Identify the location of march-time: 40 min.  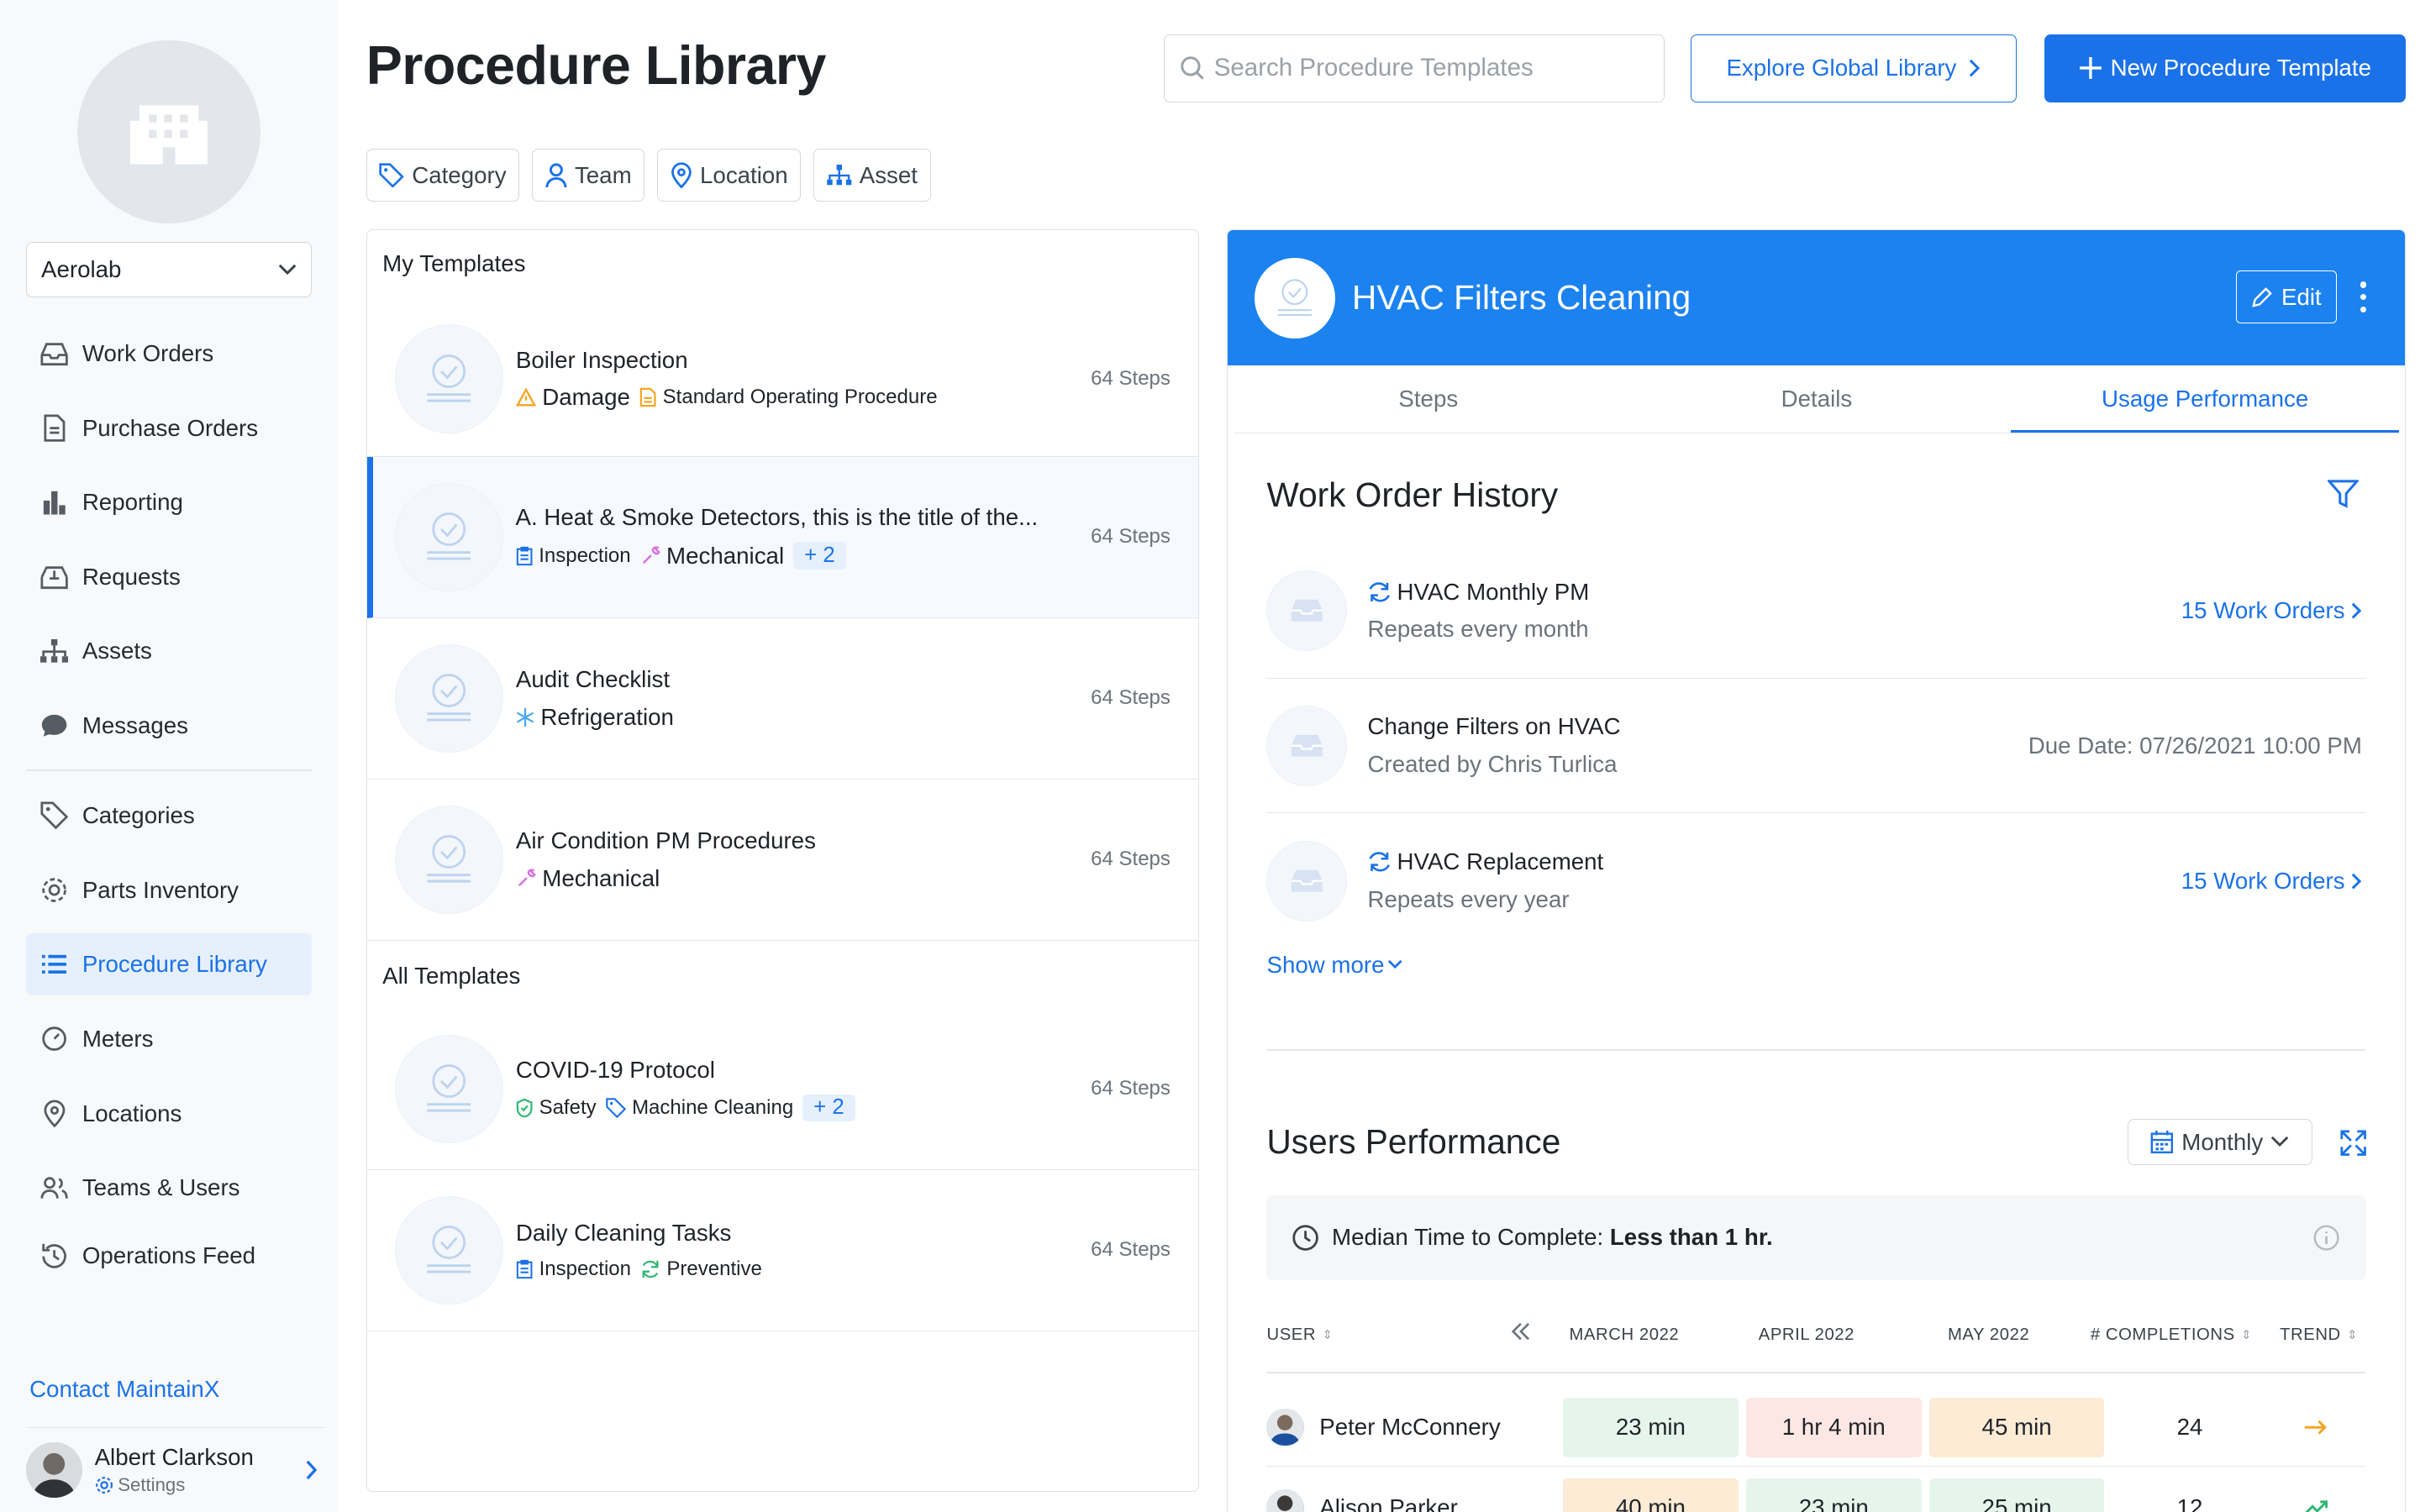
(1651, 1495).